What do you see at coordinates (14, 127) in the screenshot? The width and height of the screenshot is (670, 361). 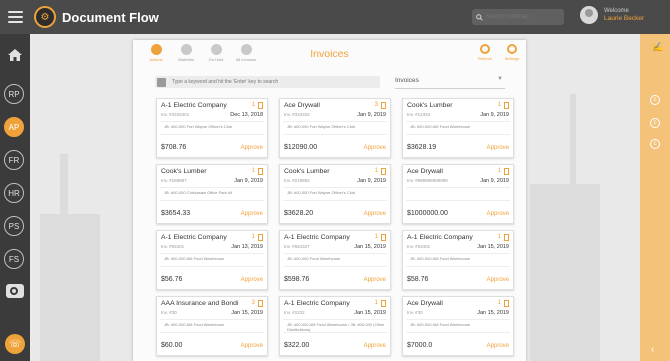 I see `nav-ap: AP` at bounding box center [14, 127].